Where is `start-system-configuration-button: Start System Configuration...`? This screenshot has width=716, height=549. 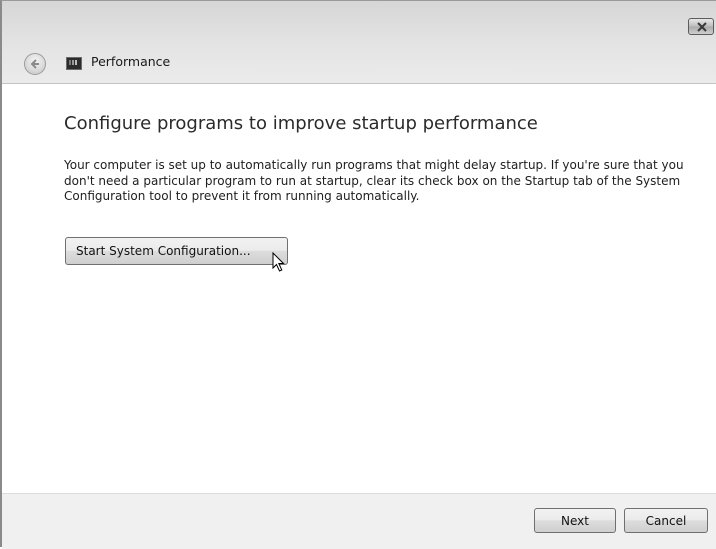
start-system-configuration-button: Start System Configuration... is located at coordinates (176, 251).